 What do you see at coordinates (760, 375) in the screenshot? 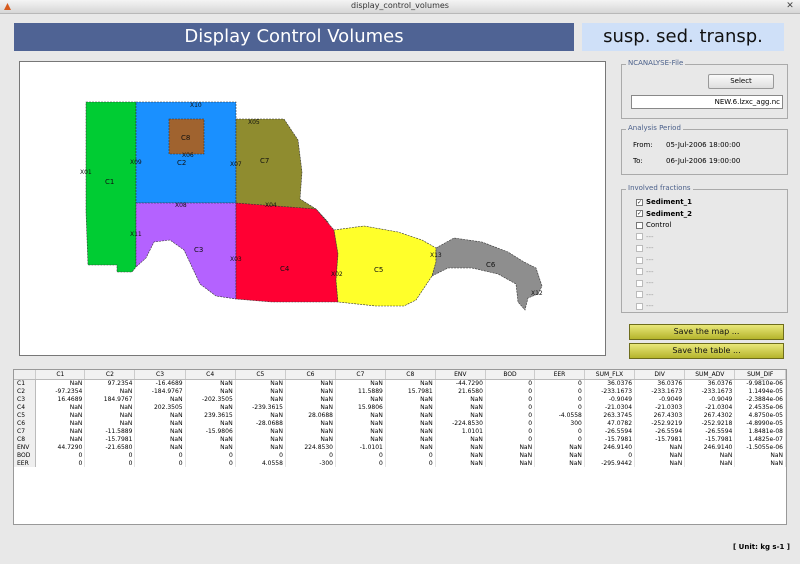
I see `column-header: SUM_DIF` at bounding box center [760, 375].